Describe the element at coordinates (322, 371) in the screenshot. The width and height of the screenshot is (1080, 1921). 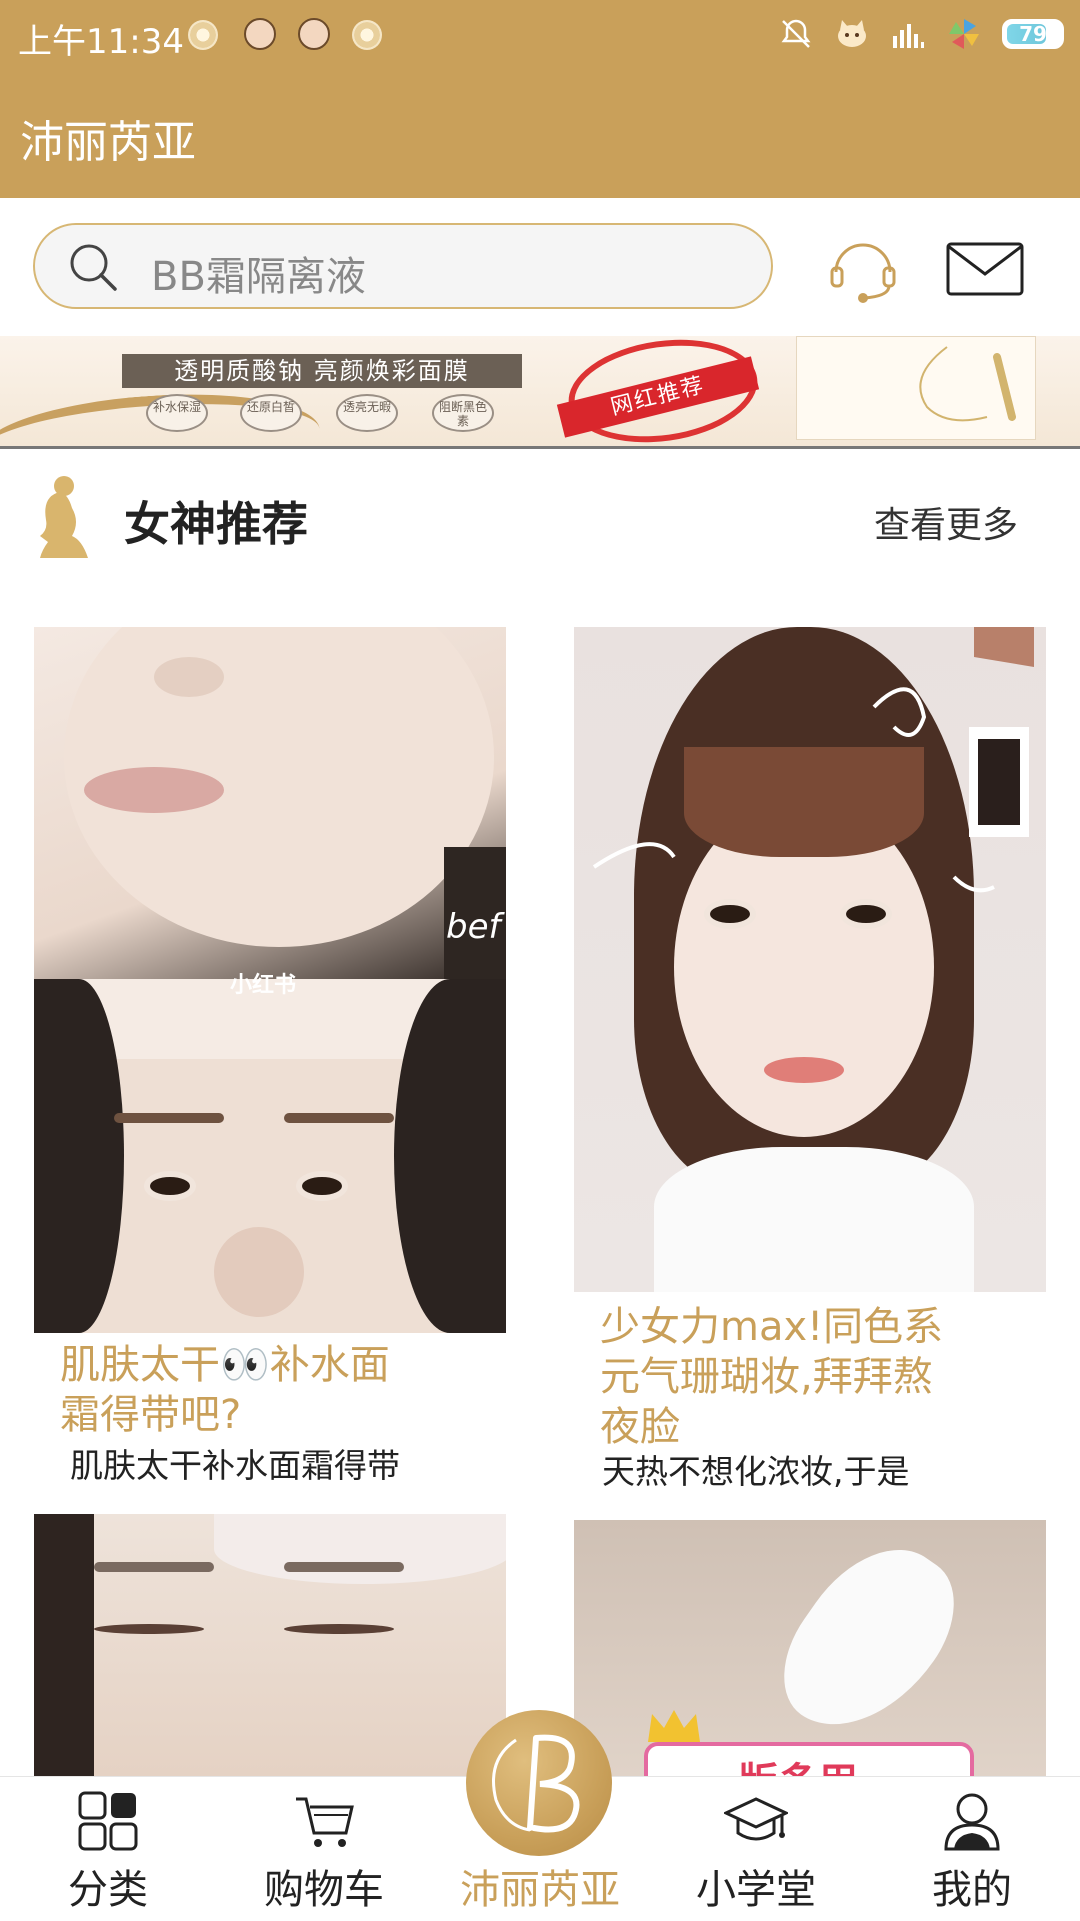
I see `banner-headline: 透明质酸钠 亮颜焕彩面膜` at that location.